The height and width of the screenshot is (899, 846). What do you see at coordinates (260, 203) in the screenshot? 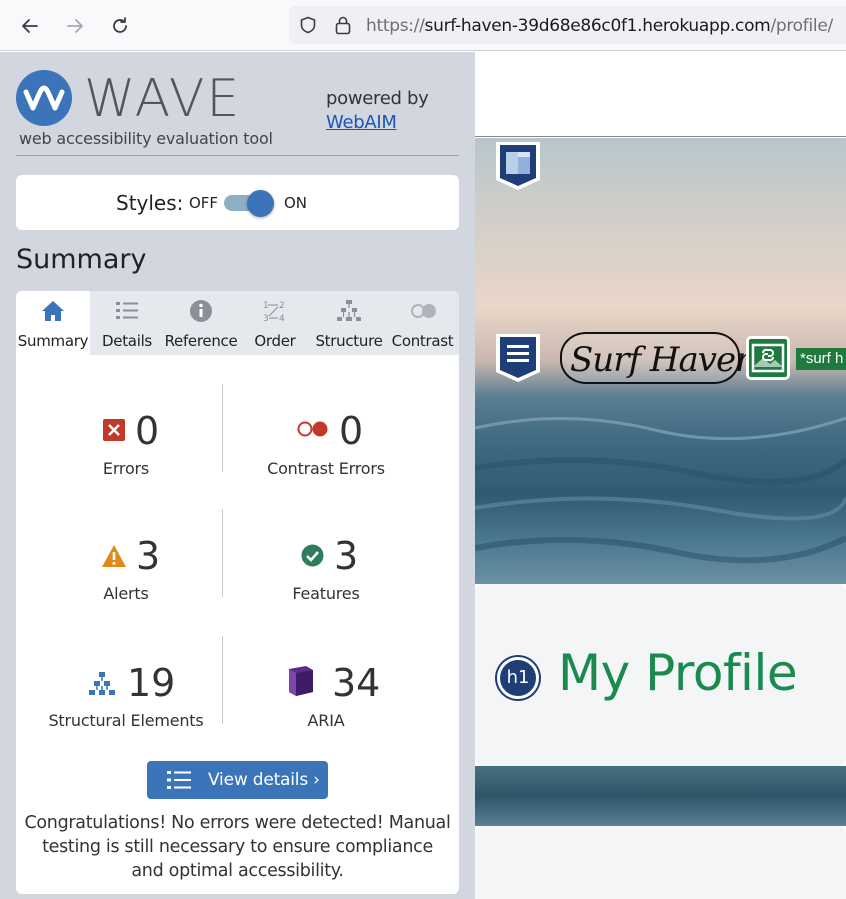
I see `styles-toggle-knob` at bounding box center [260, 203].